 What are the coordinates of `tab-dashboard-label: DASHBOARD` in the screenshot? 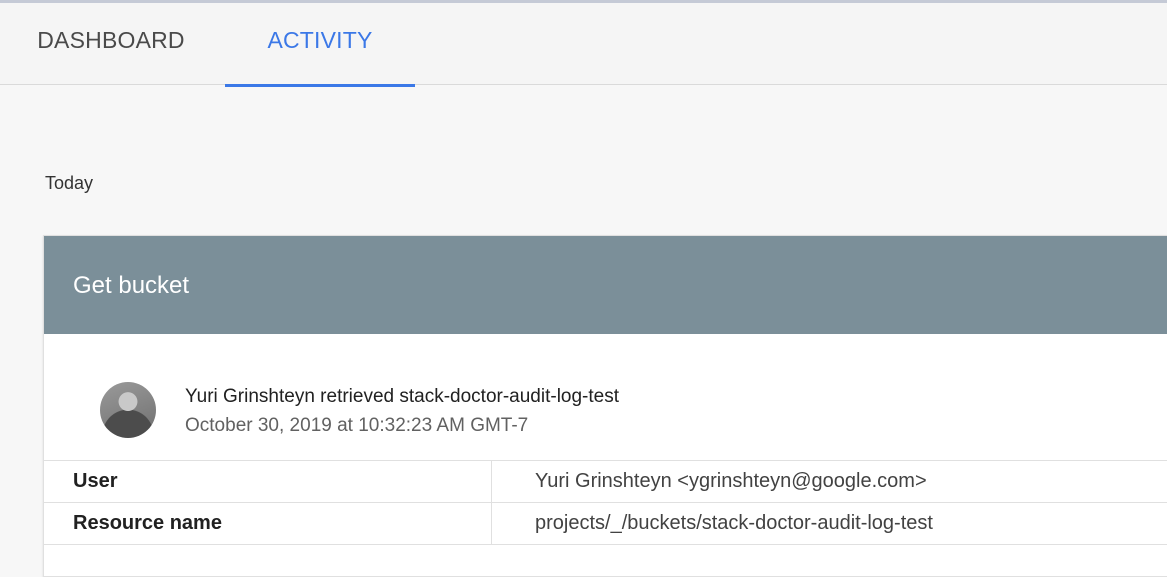 It's located at (111, 40).